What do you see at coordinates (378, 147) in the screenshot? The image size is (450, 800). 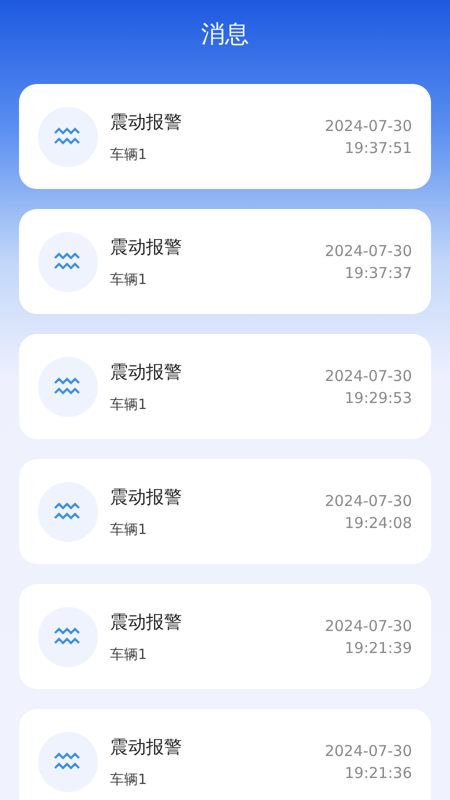 I see `alarm-time: 19:37:51` at bounding box center [378, 147].